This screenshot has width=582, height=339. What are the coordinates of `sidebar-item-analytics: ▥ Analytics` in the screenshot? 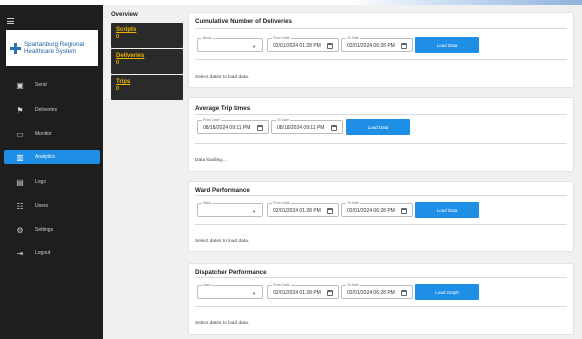 It's located at (52, 157).